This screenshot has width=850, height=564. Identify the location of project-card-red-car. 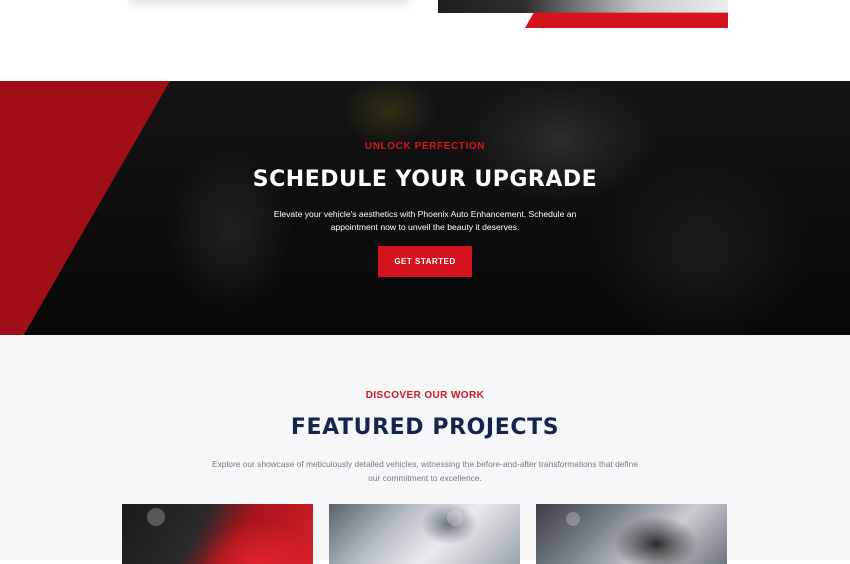
(217, 534).